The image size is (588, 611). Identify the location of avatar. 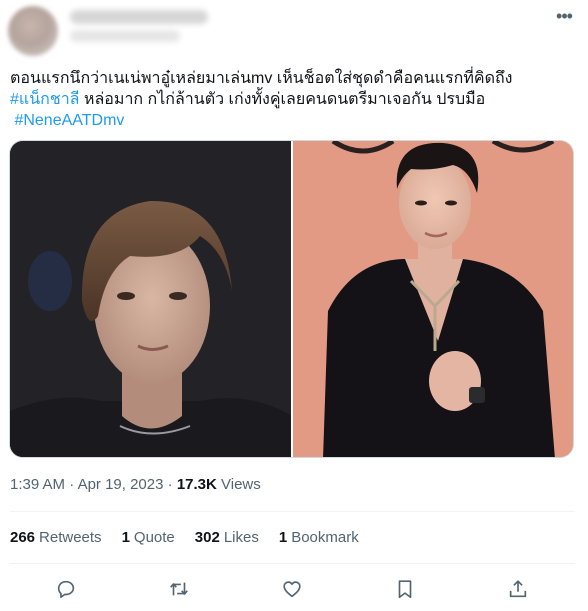
(33, 31).